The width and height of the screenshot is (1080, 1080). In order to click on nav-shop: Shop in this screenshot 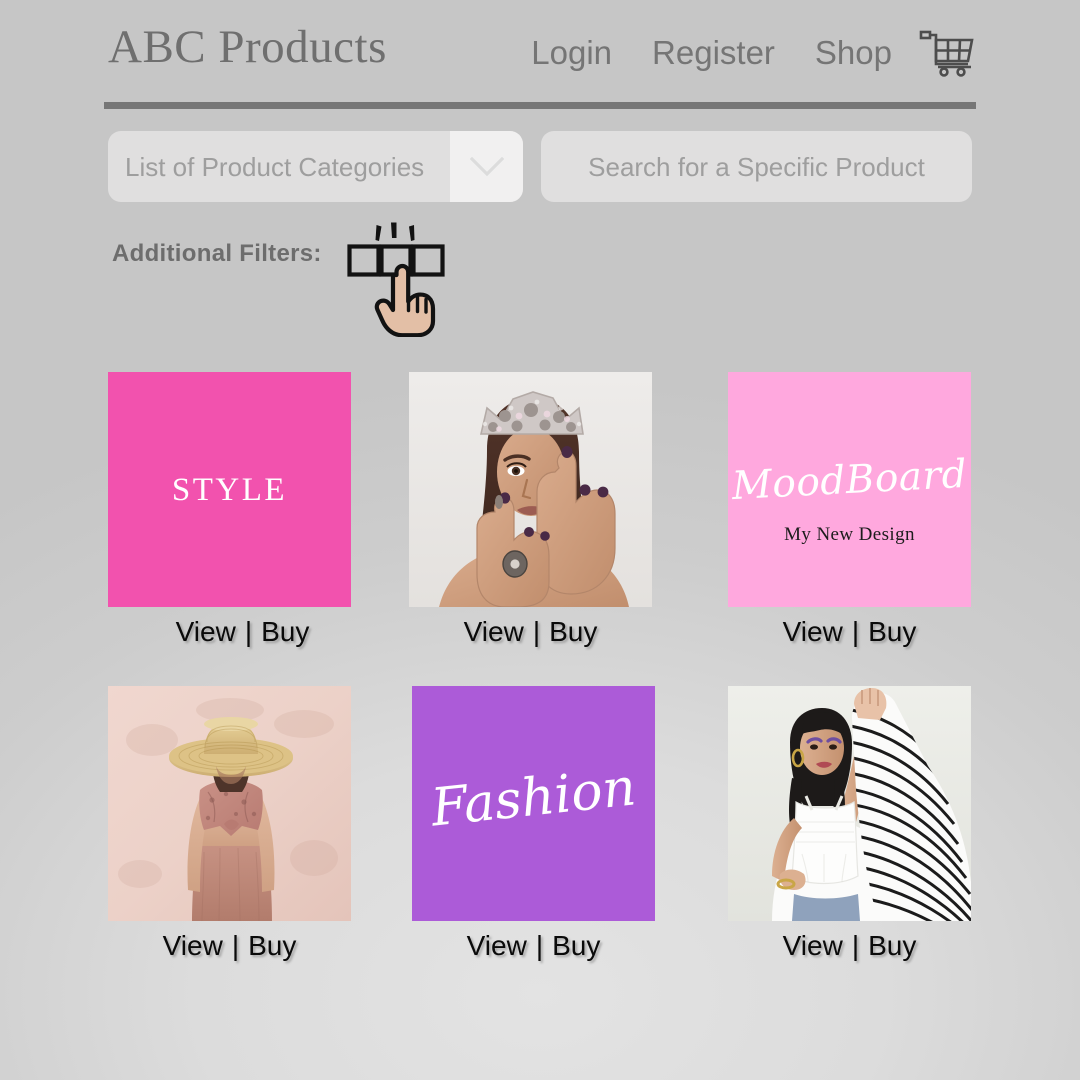, I will do `click(853, 53)`.